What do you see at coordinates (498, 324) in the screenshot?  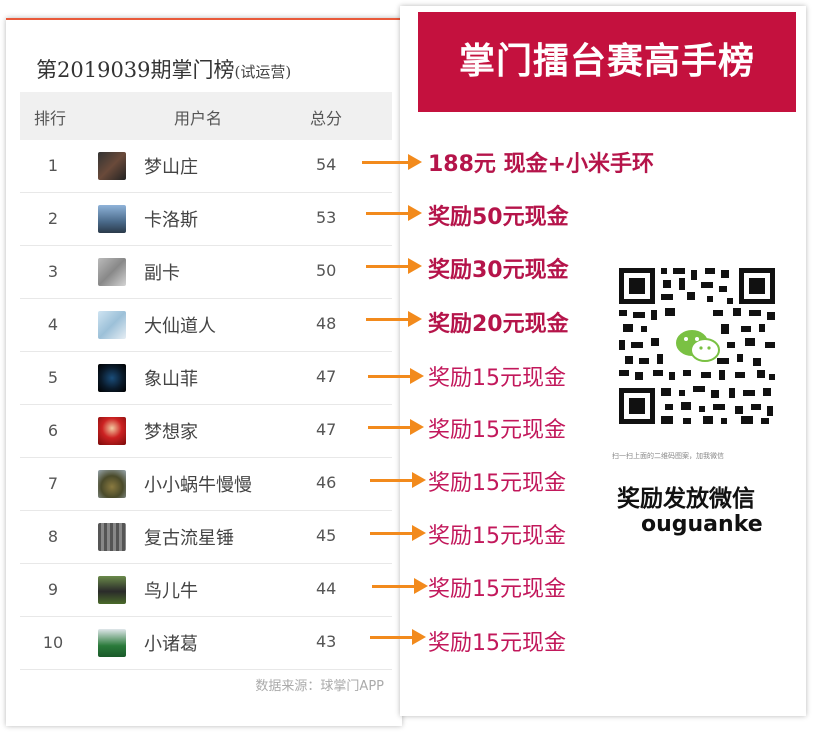 I see `reward-label: 奖励20元现金` at bounding box center [498, 324].